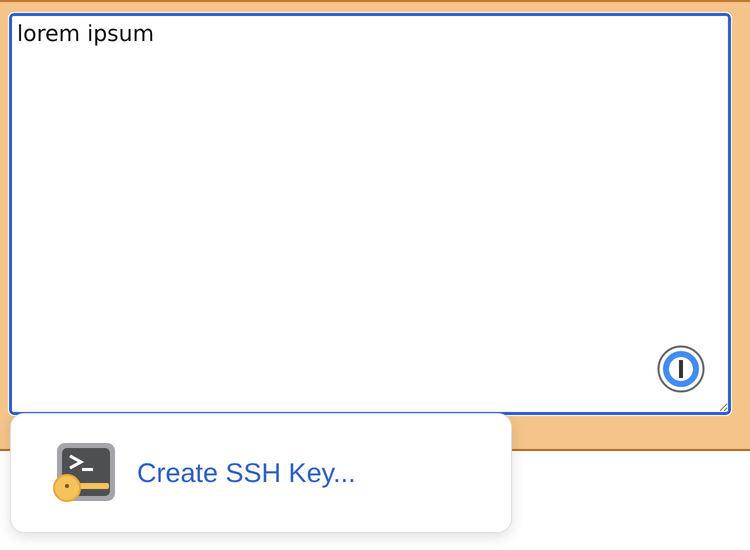 This screenshot has height=550, width=750. I want to click on terminal-key-icon, so click(84, 473).